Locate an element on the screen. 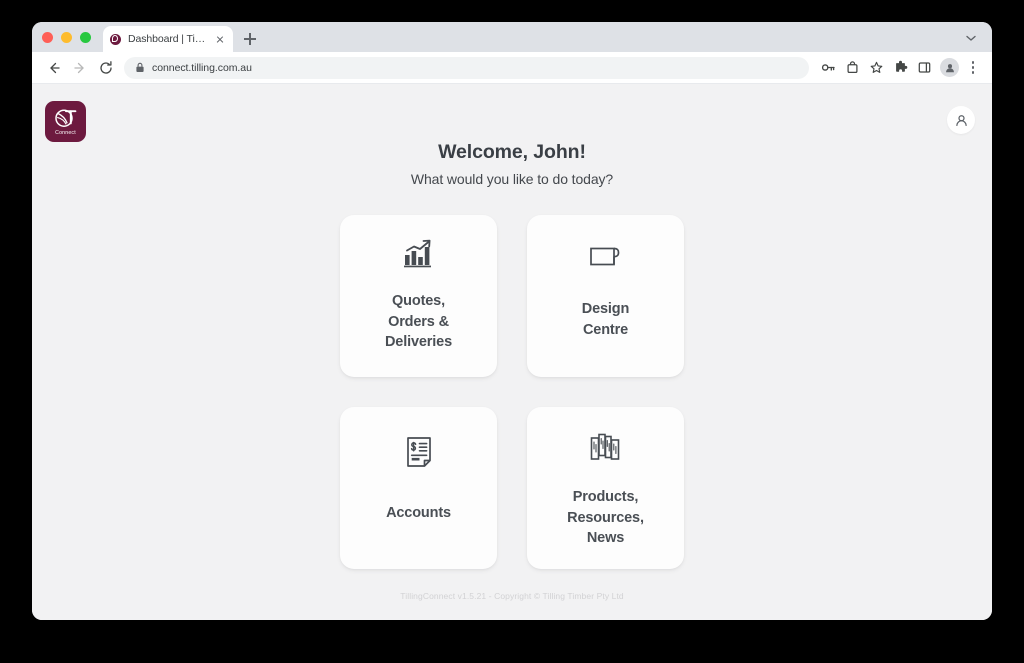  card-design-centre: Design Centre is located at coordinates (605, 296).